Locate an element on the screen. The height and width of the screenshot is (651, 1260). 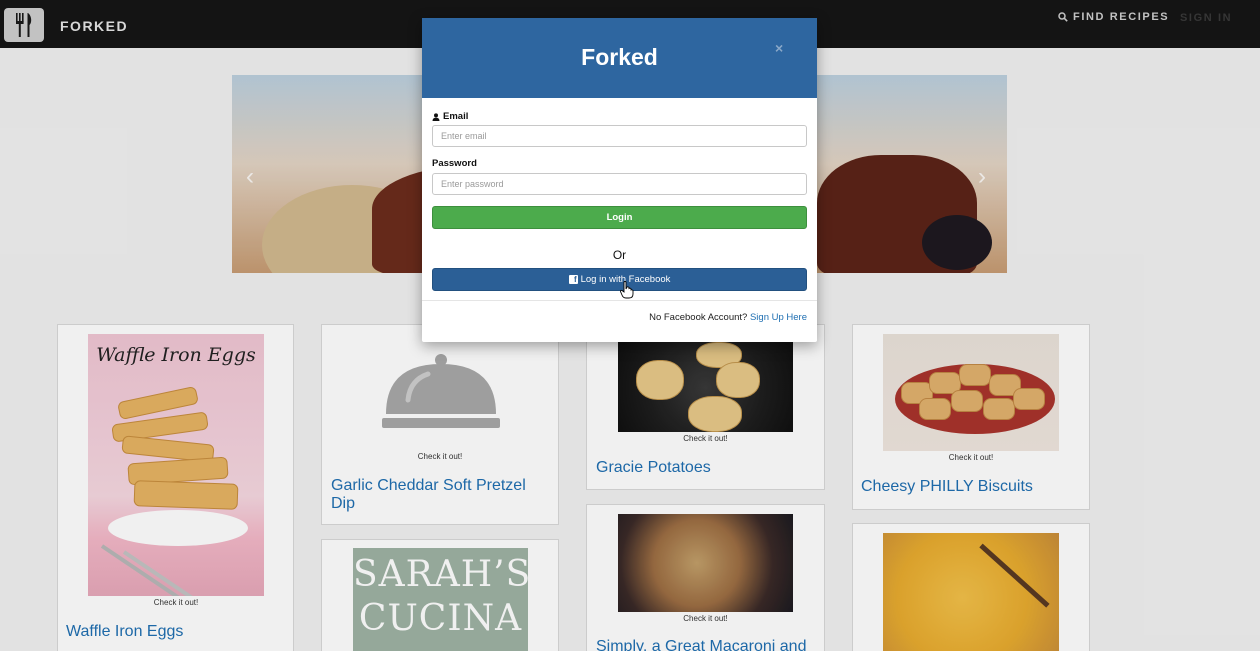
email-label-text: Email is located at coordinates (456, 116).